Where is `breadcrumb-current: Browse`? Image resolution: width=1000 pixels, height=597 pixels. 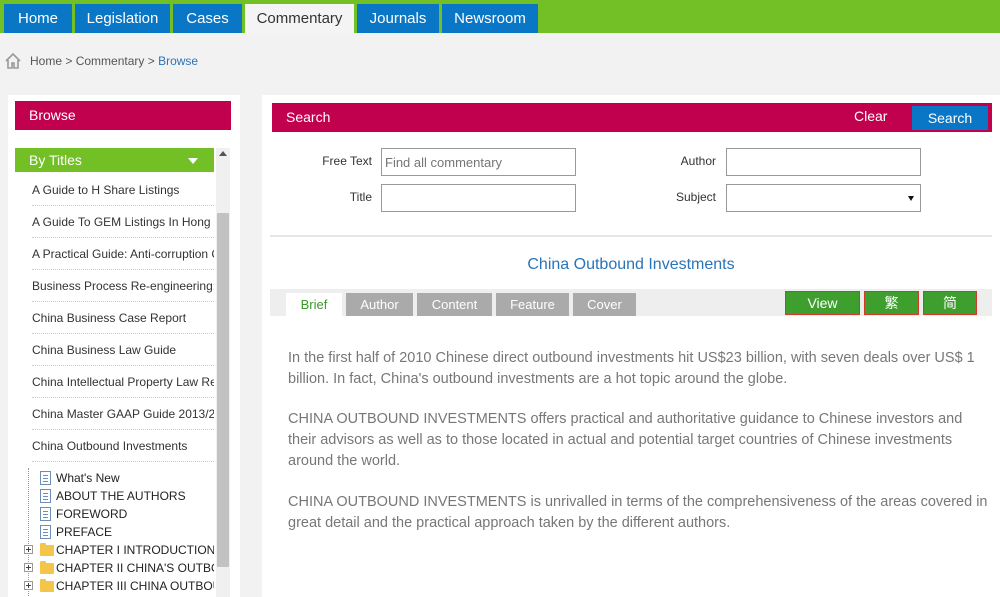
breadcrumb-current: Browse is located at coordinates (178, 61).